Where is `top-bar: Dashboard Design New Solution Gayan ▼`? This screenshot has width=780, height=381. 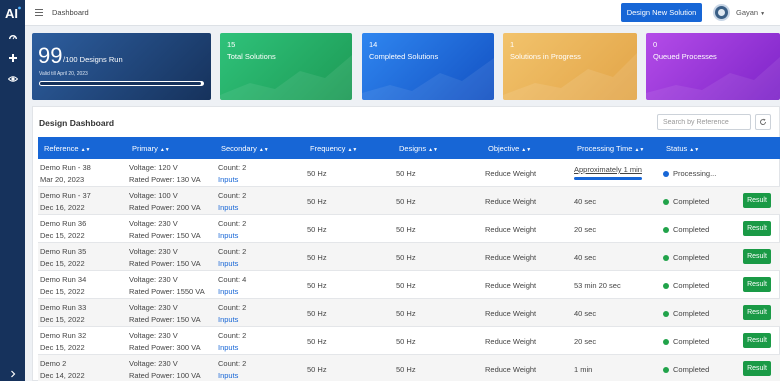 top-bar: Dashboard Design New Solution Gayan ▼ is located at coordinates (402, 13).